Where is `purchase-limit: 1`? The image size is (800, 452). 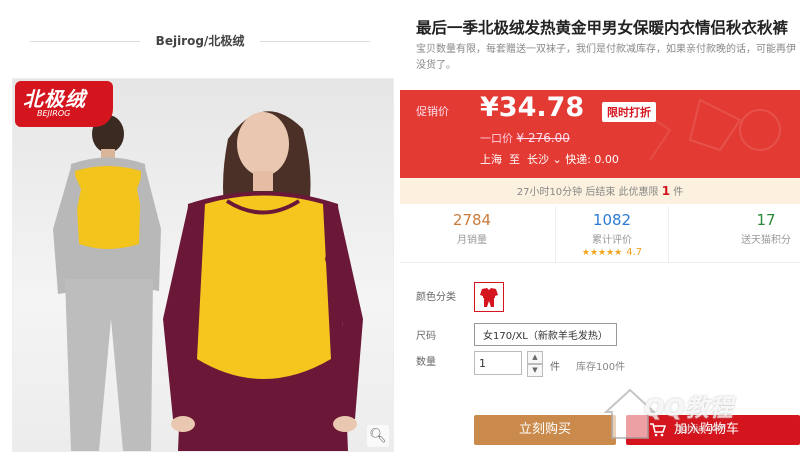 purchase-limit: 1 is located at coordinates (666, 191).